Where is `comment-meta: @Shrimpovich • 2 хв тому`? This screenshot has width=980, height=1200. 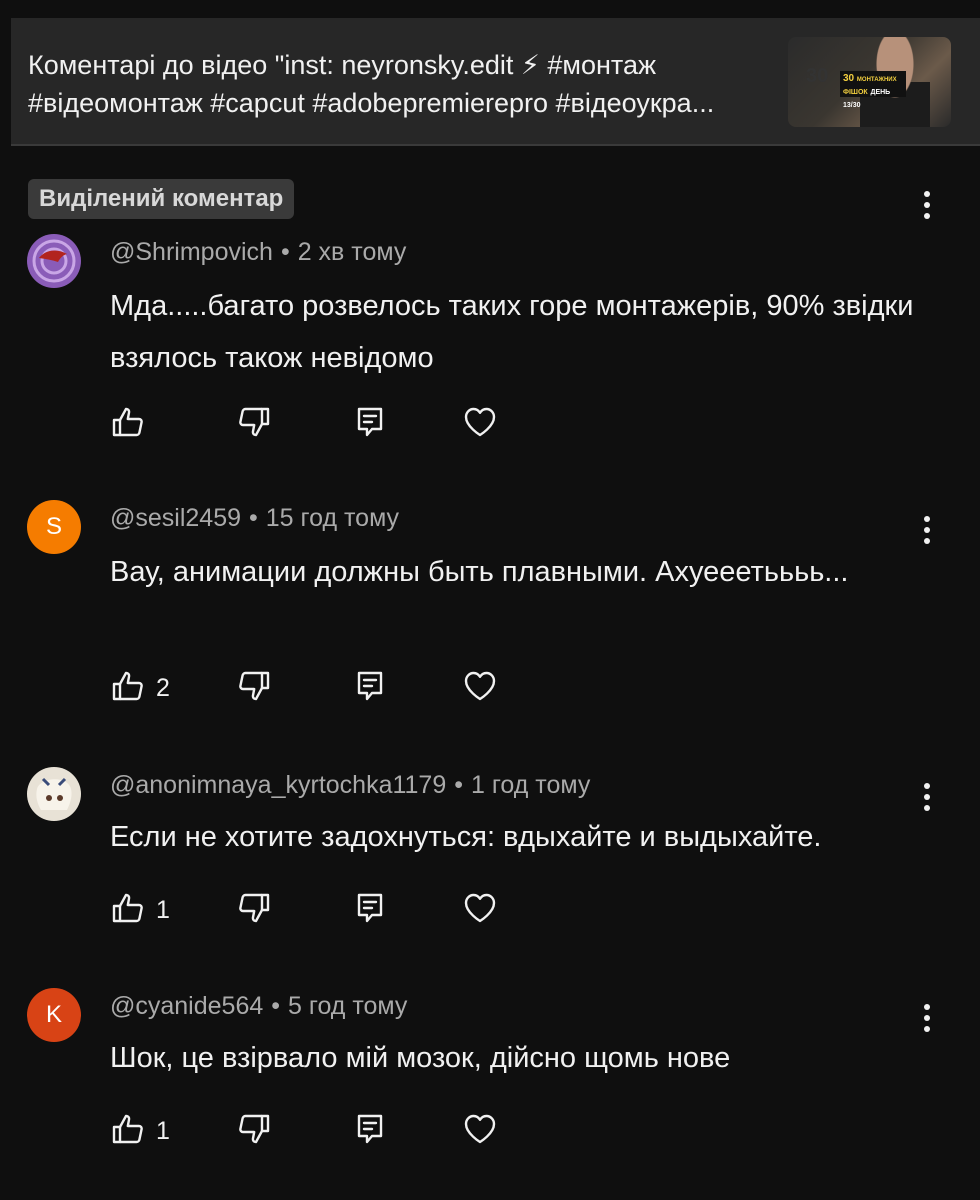 comment-meta: @Shrimpovich • 2 хв тому is located at coordinates (258, 252).